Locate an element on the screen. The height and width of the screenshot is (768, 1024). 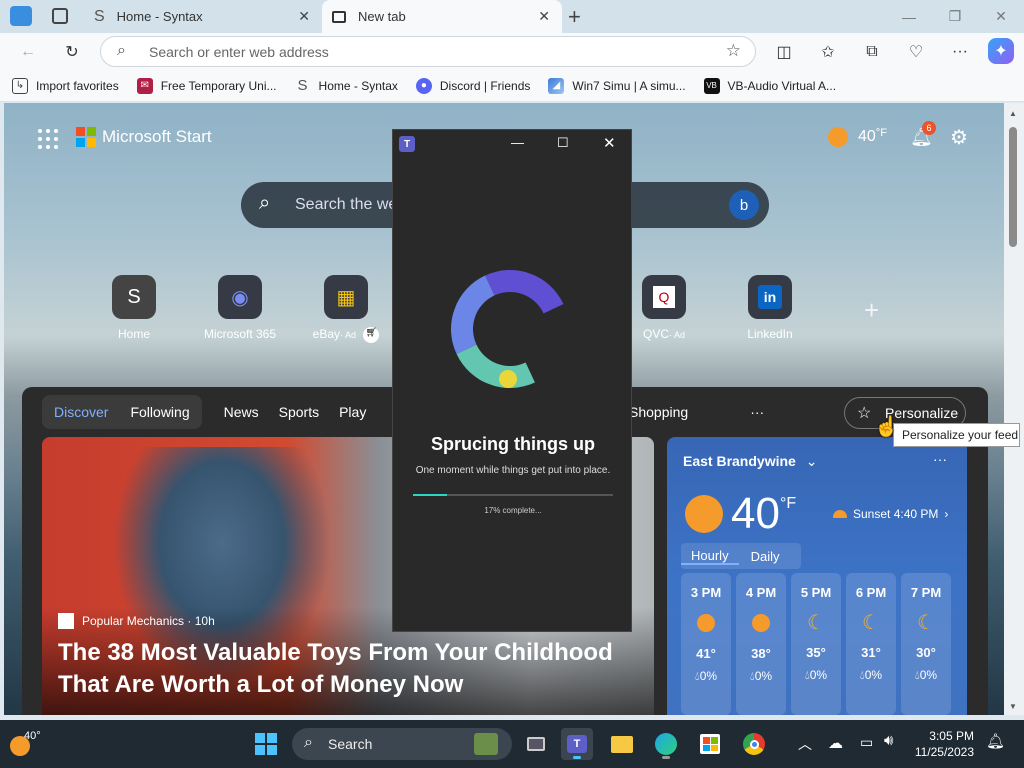
apps-grid-icon is located at coordinates (48, 139).